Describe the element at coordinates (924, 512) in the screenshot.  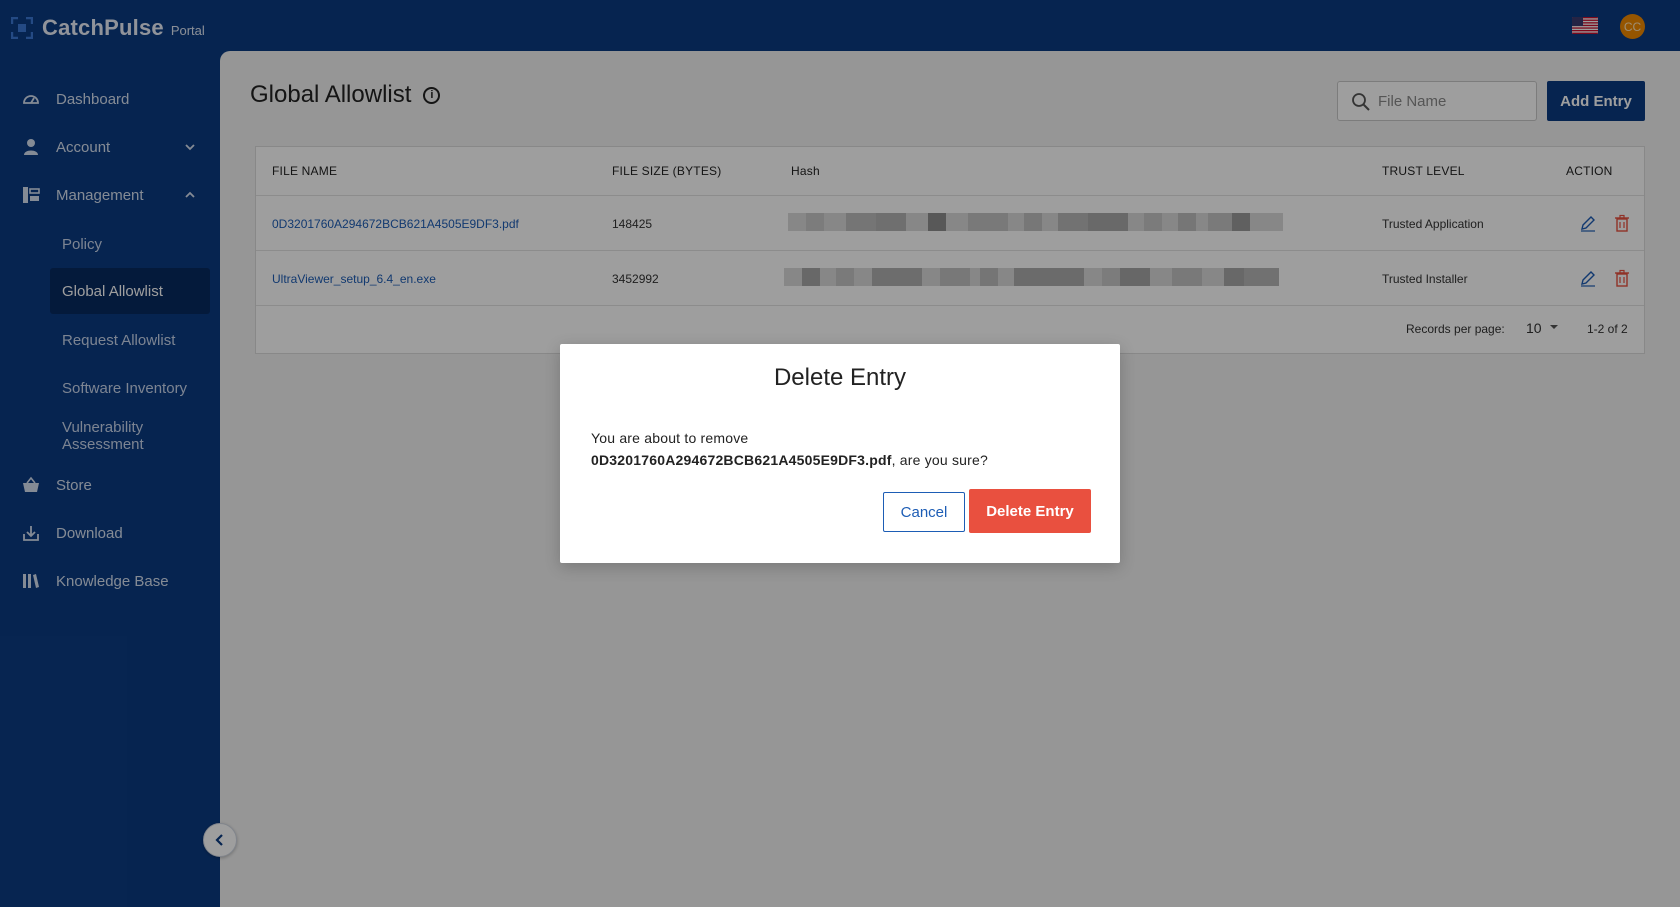
I see `cancel-button: Cancel` at that location.